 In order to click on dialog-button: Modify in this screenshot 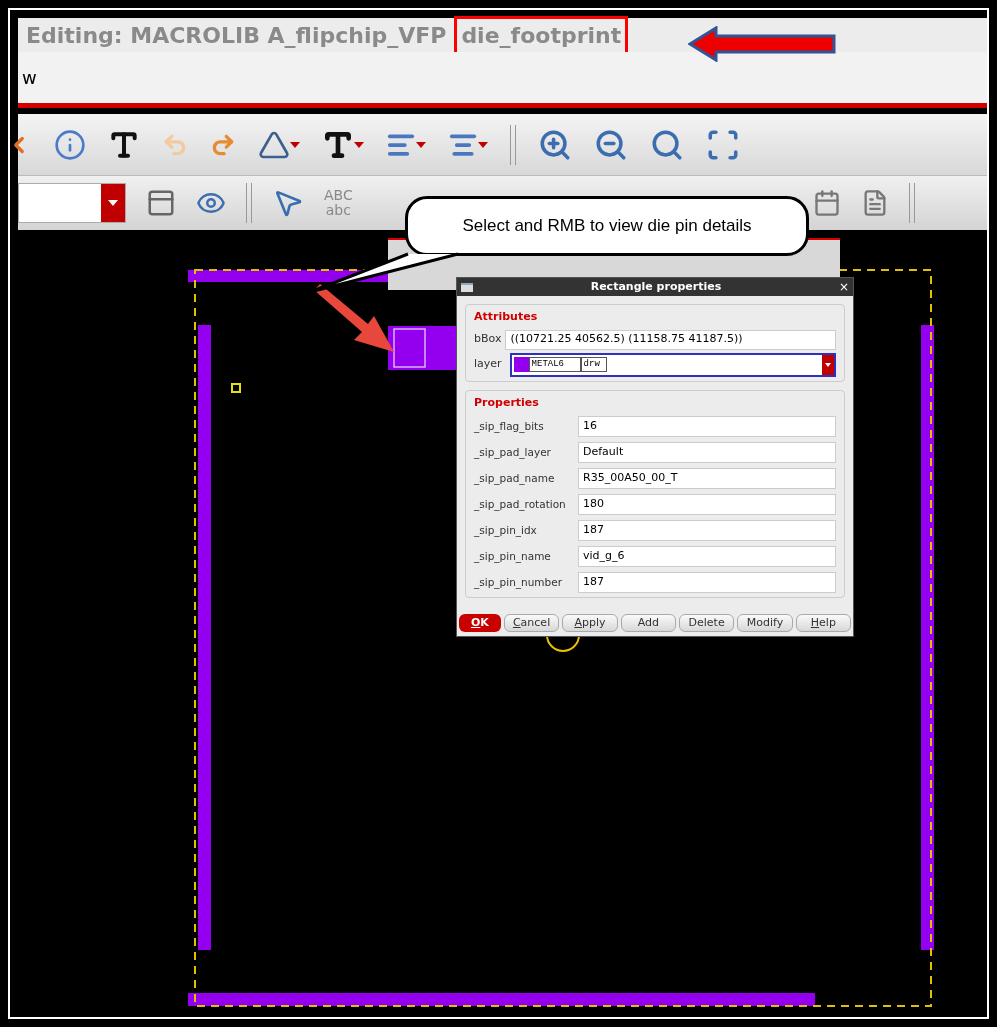, I will do `click(765, 623)`.